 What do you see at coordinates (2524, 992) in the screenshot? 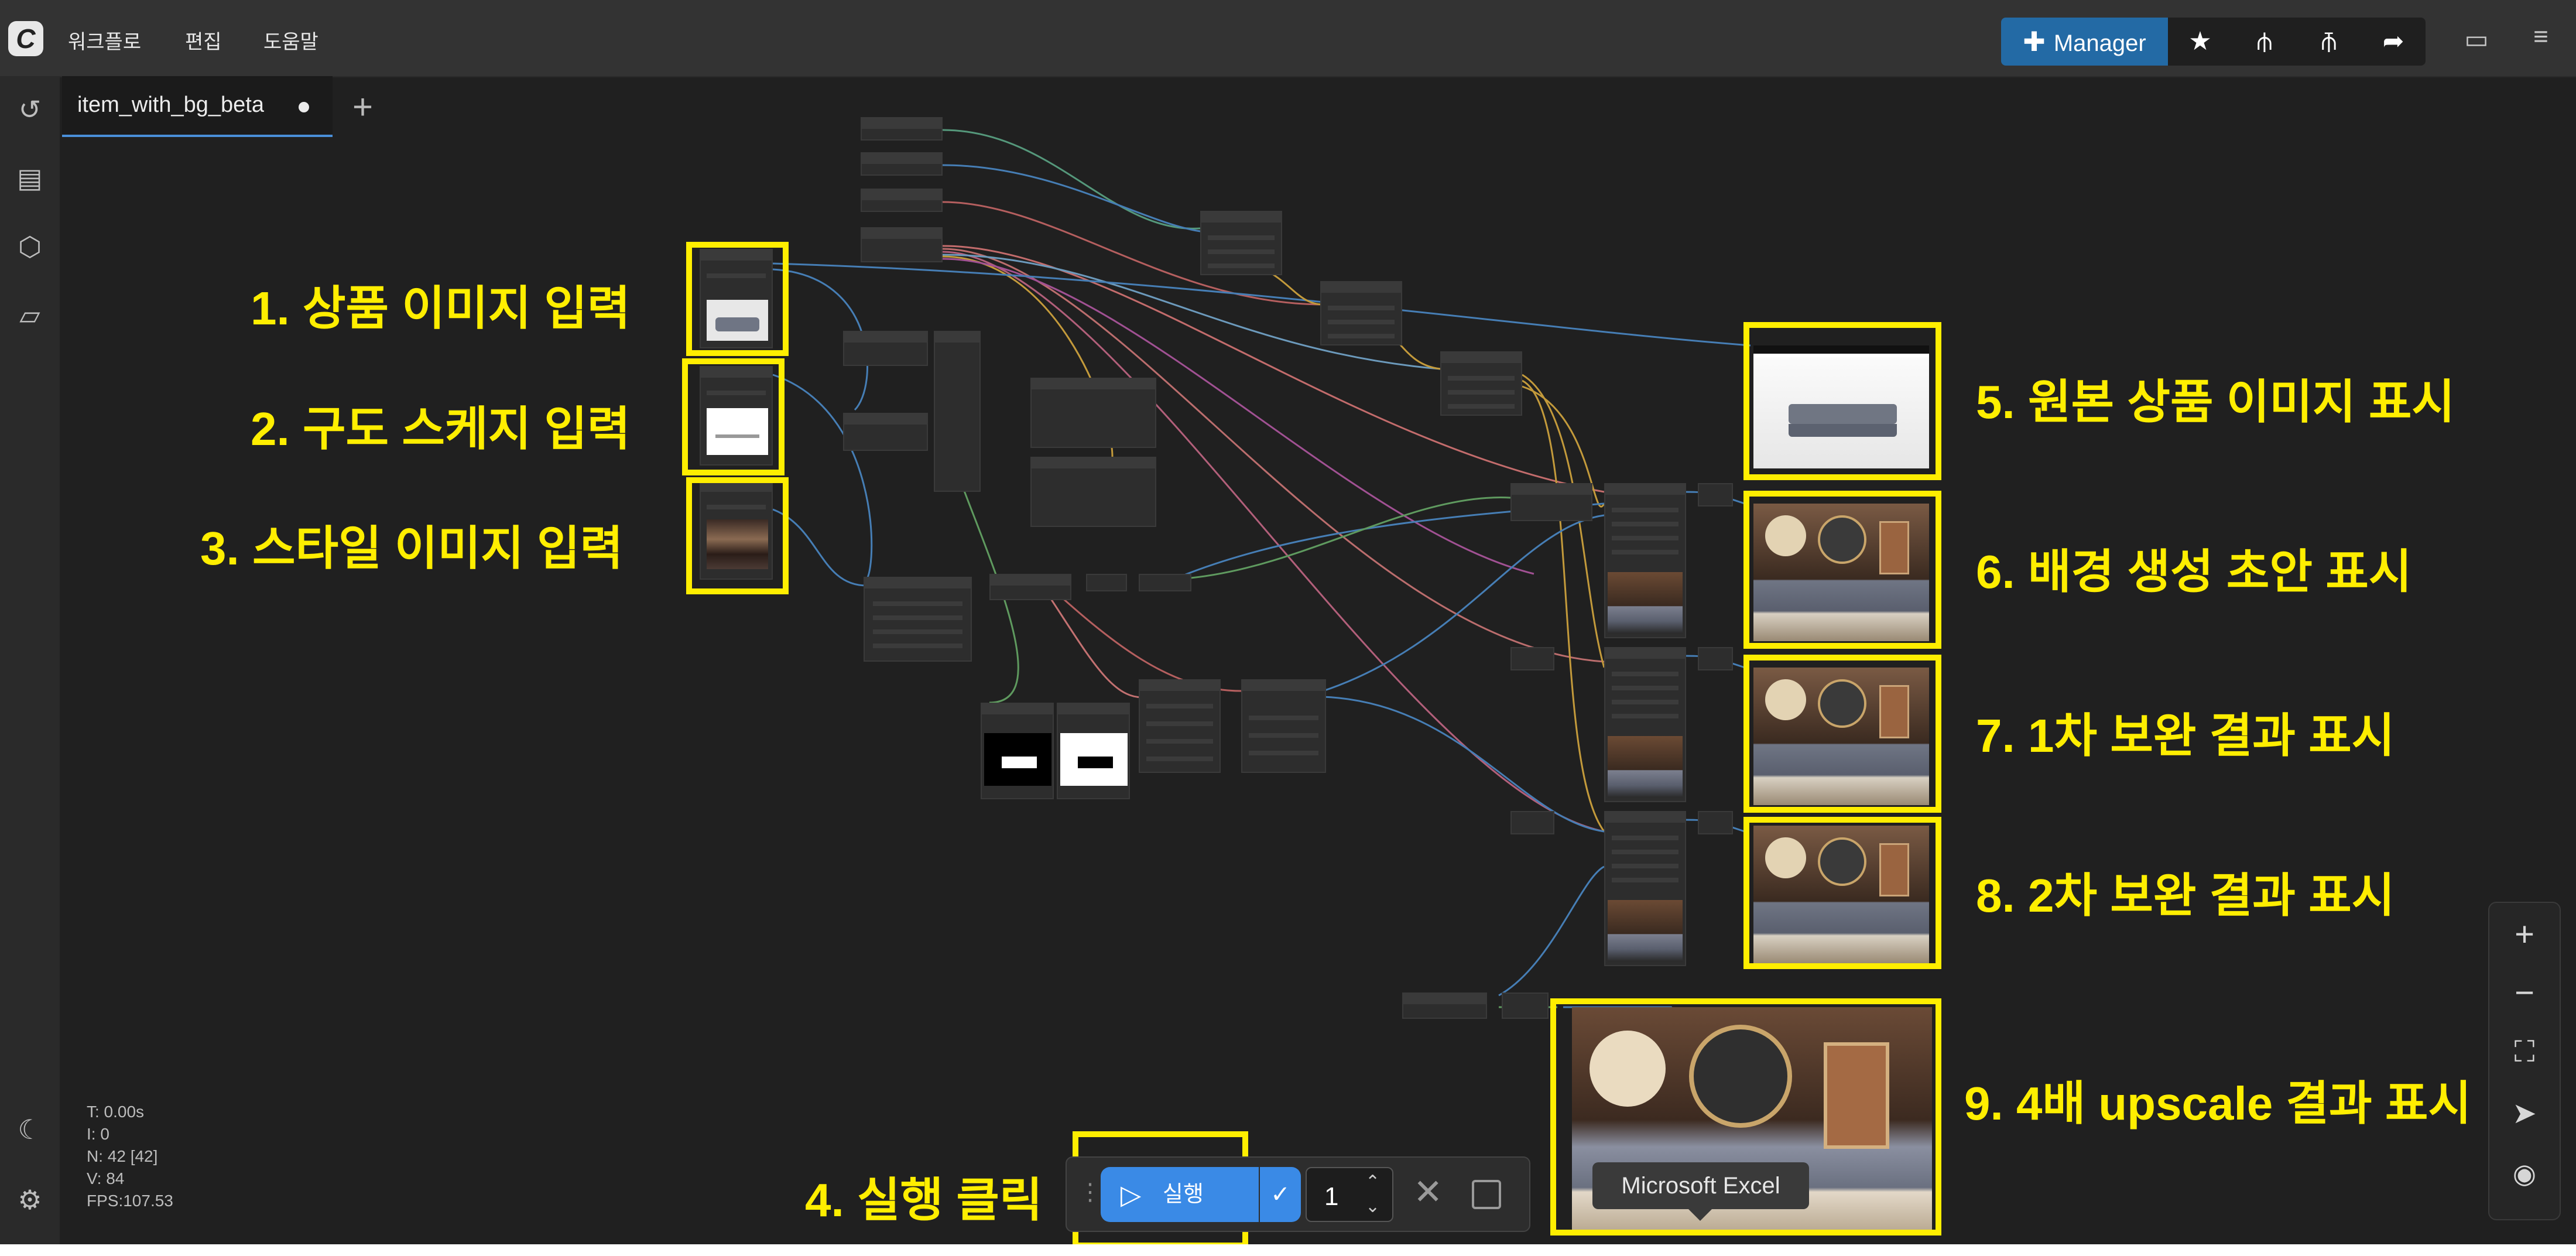
I see `zoom-out-icon: −` at bounding box center [2524, 992].